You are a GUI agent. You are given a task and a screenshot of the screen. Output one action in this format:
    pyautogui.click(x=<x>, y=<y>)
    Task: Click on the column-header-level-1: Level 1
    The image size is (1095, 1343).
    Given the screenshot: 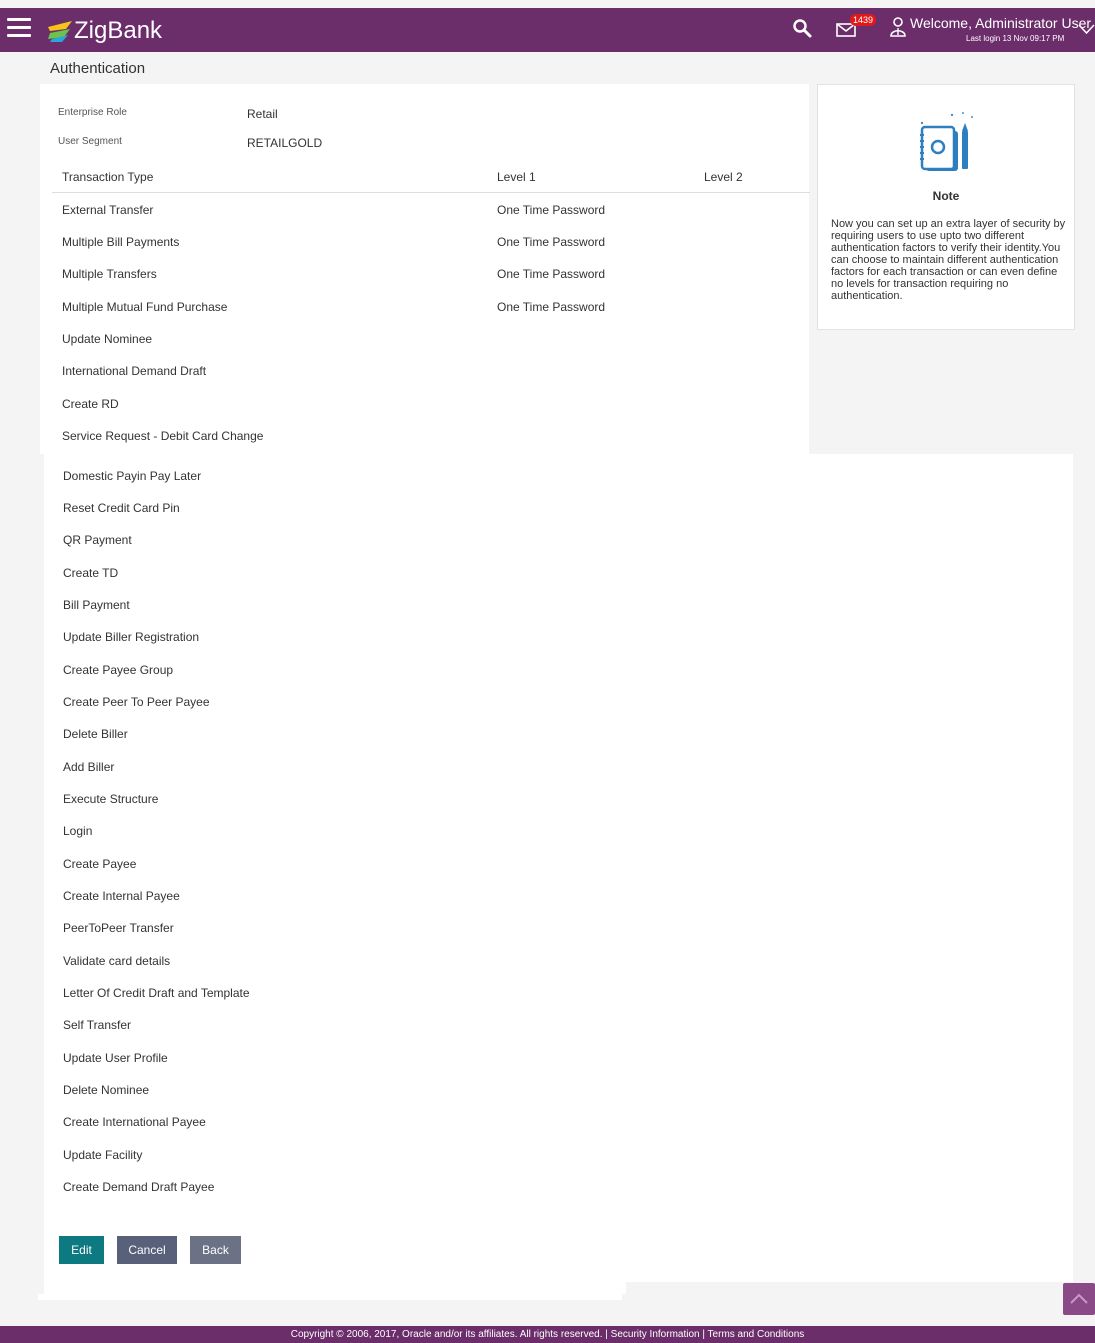 What is the action you would take?
    pyautogui.click(x=516, y=177)
    